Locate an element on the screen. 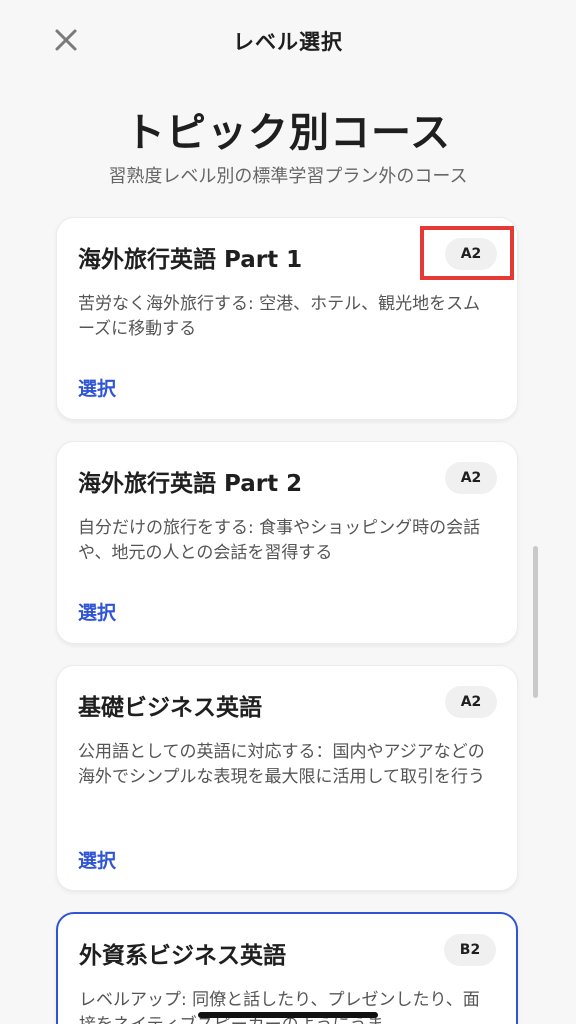 The width and height of the screenshot is (576, 1024). course-title: 外資系ビジネス英語 is located at coordinates (182, 956).